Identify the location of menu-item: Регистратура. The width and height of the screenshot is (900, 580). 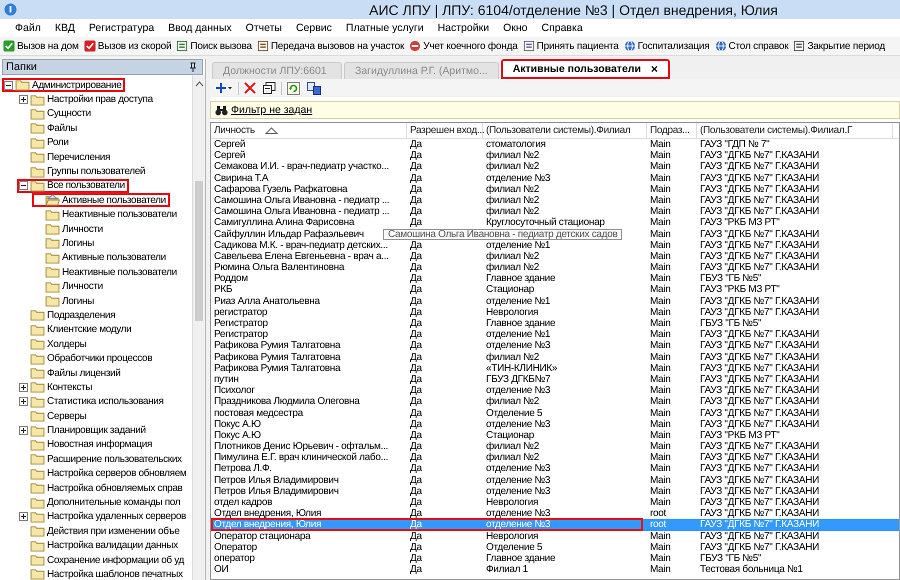
(122, 28).